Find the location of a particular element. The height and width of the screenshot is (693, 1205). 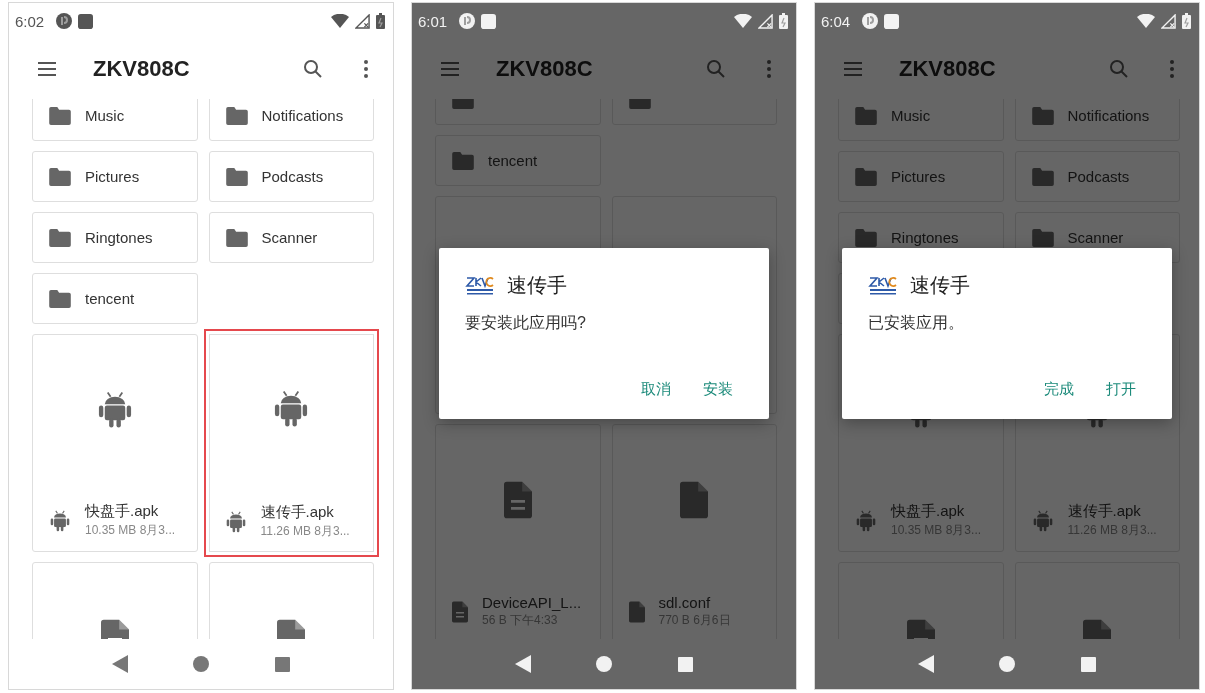

status-time: 6:01 is located at coordinates (433, 21).